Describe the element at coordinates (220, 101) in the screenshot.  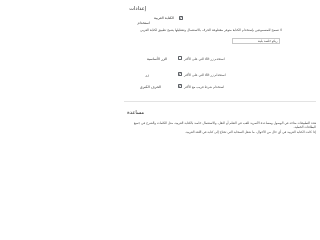
I see `section-divider` at that location.